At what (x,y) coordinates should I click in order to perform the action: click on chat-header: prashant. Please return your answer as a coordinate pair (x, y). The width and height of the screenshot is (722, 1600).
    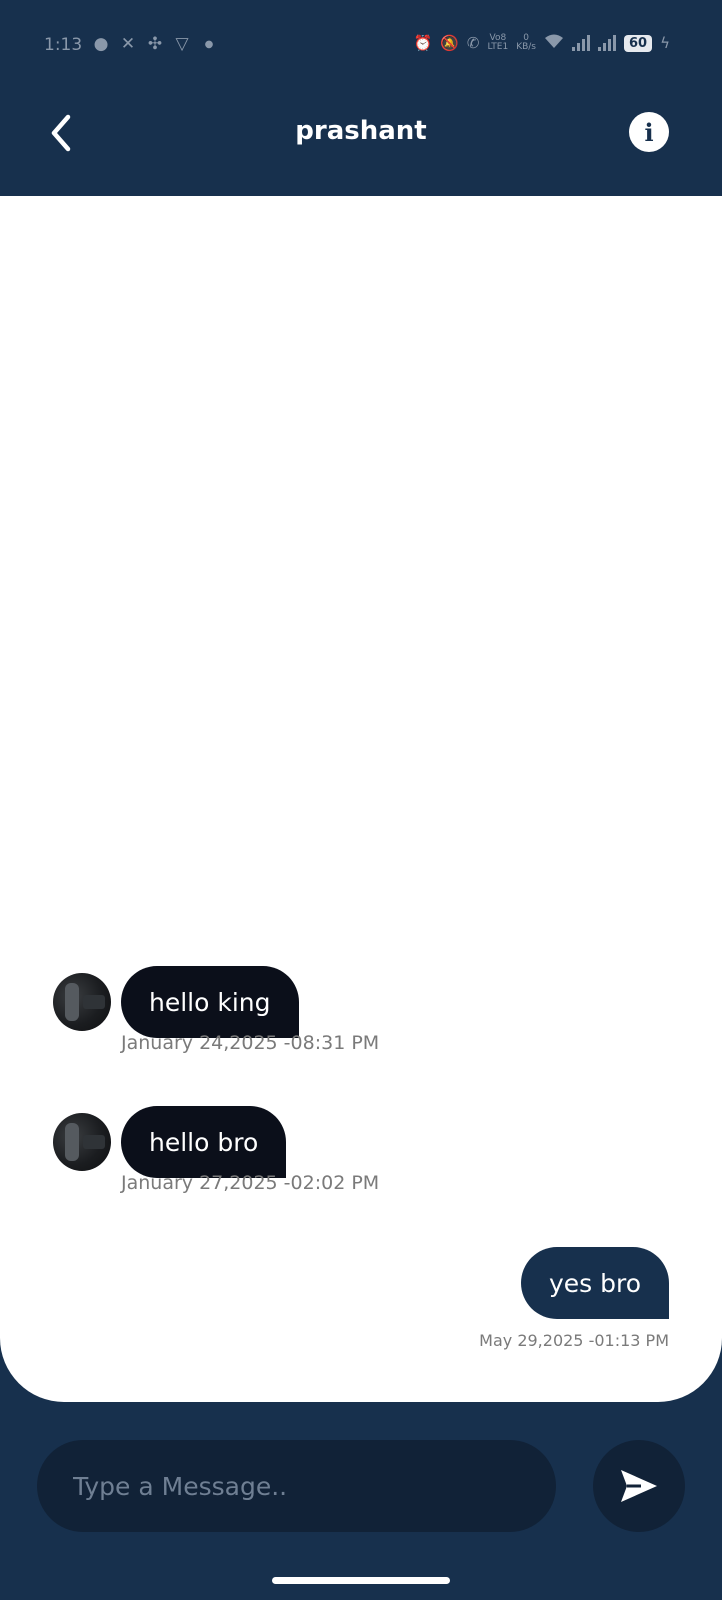
    Looking at the image, I should click on (361, 143).